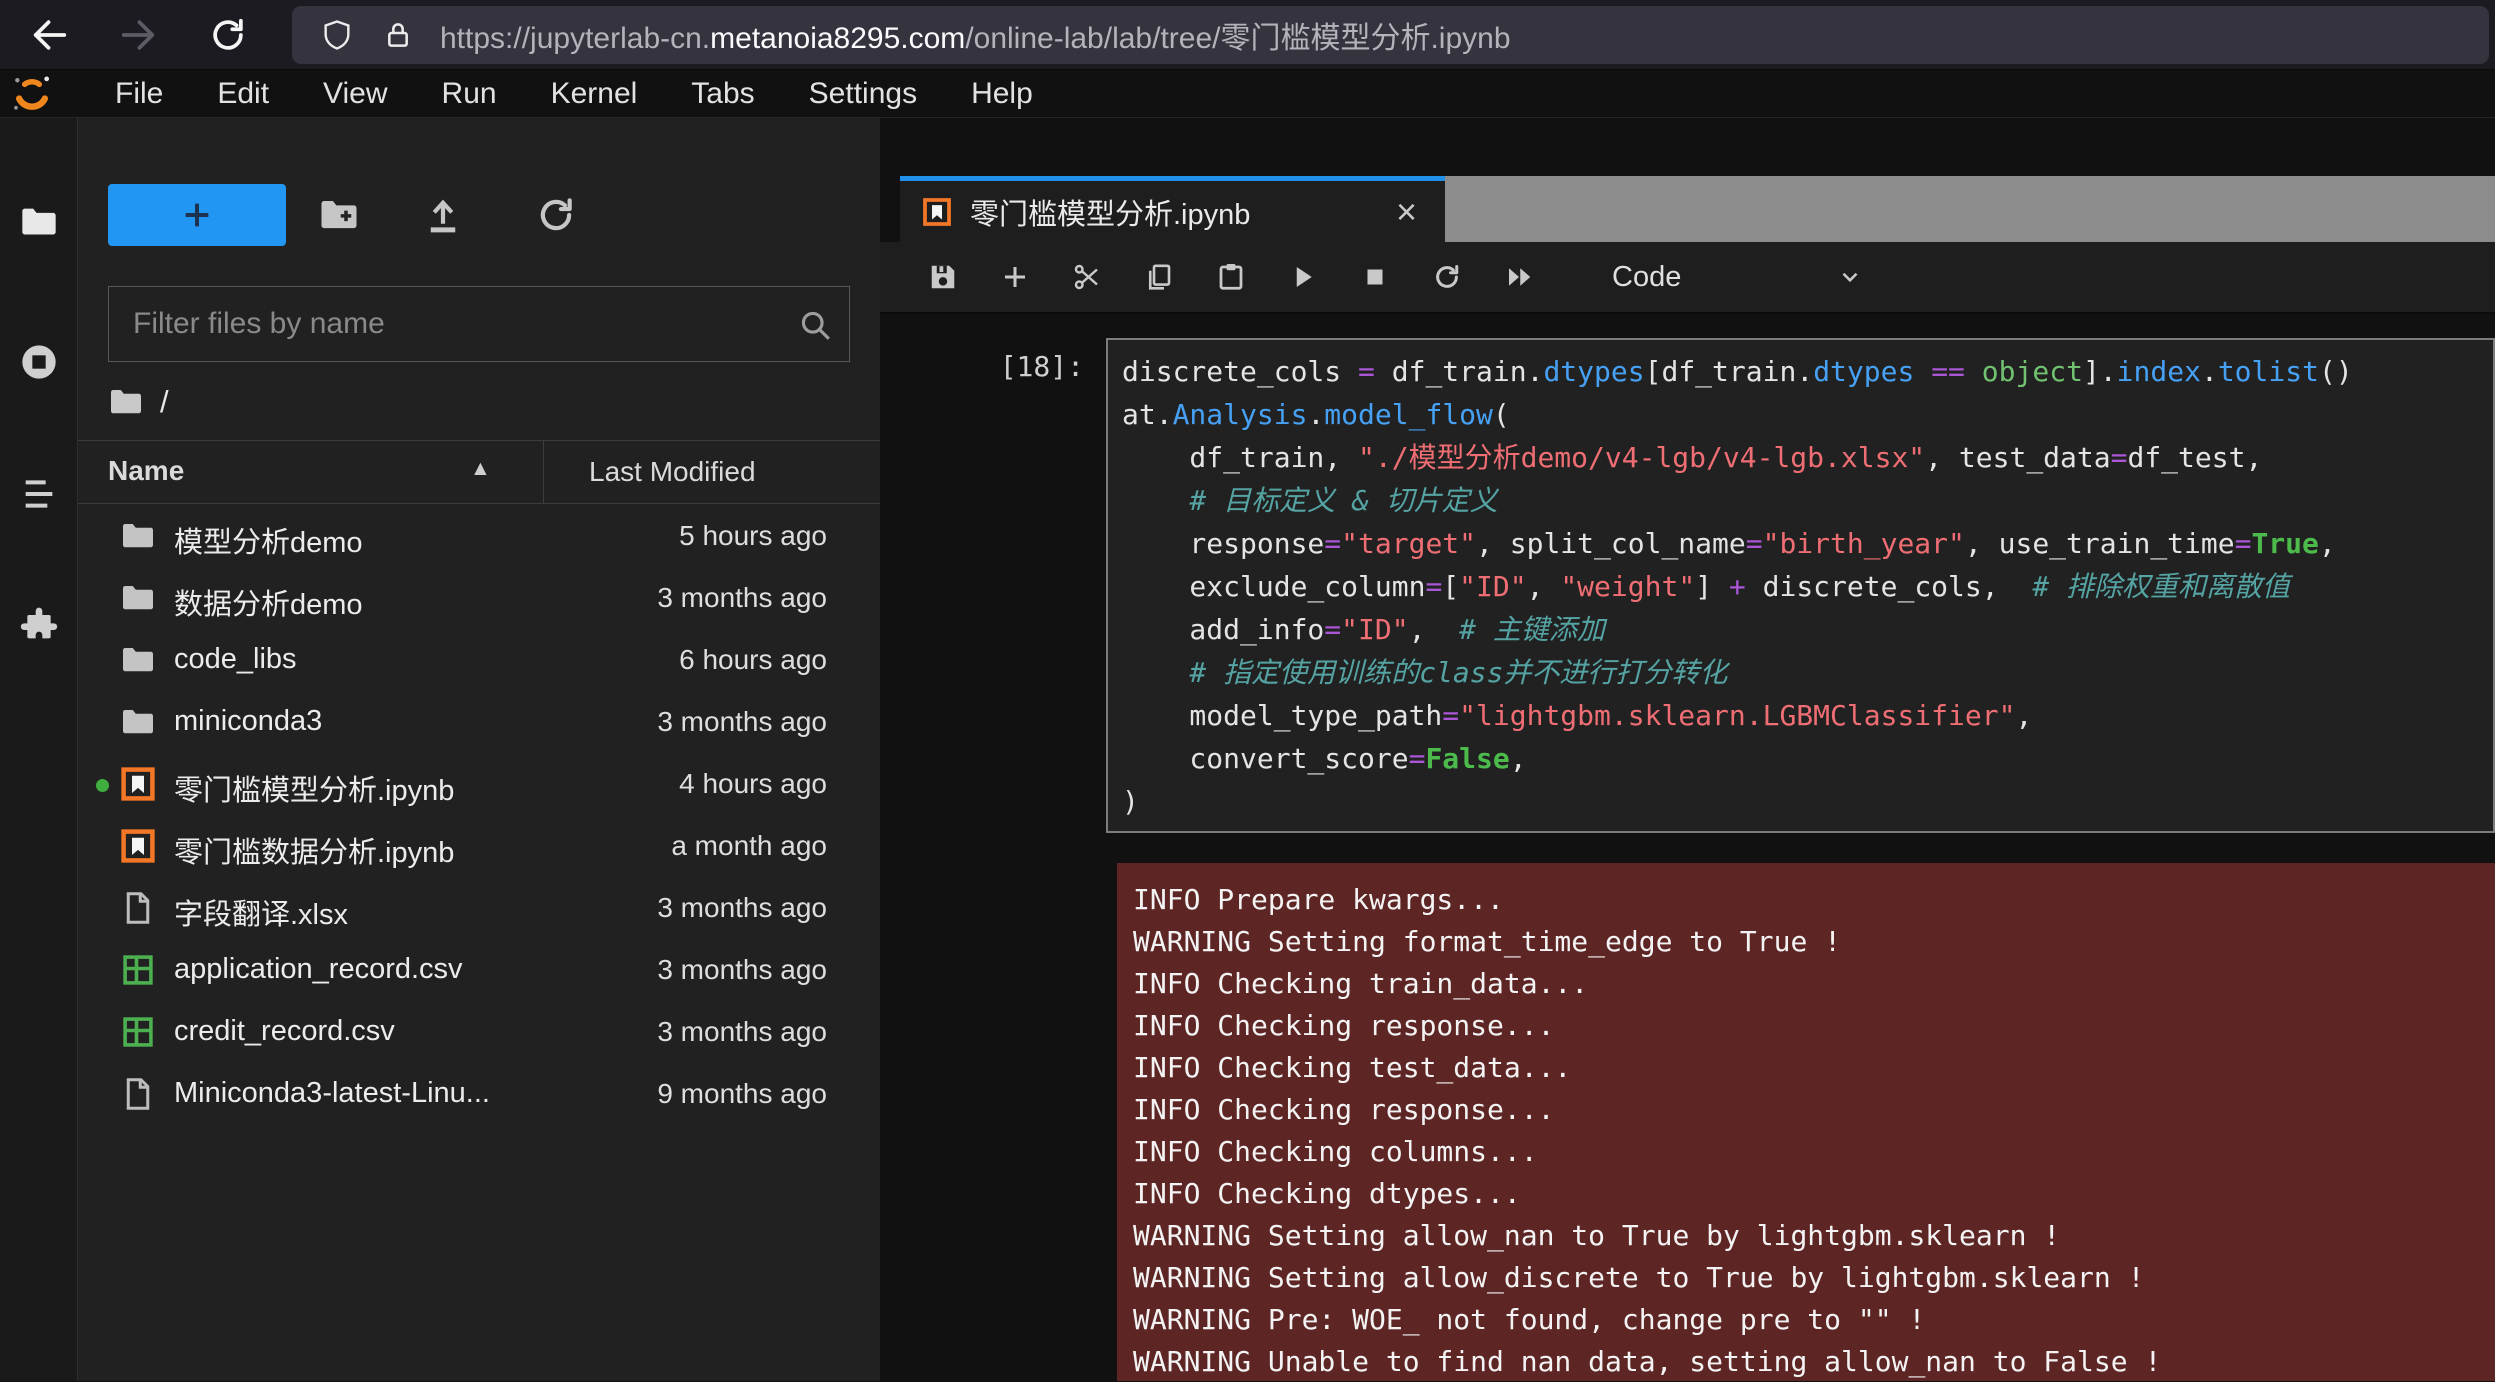  I want to click on file-name: 字段翻译.xlsx, so click(261, 915).